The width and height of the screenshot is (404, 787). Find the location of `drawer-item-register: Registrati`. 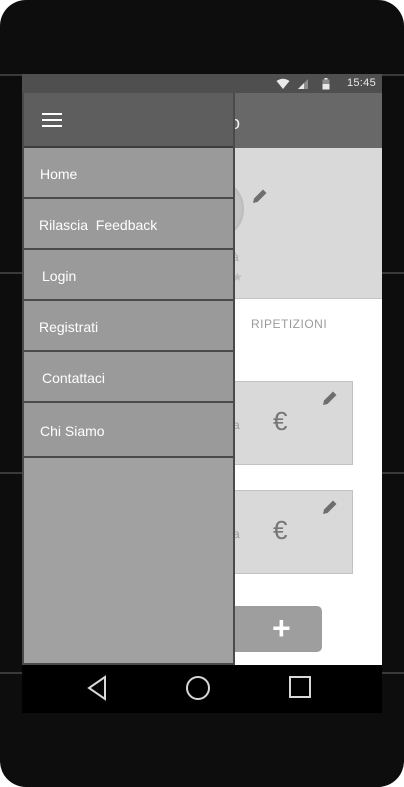

drawer-item-register: Registrati is located at coordinates (128, 326).